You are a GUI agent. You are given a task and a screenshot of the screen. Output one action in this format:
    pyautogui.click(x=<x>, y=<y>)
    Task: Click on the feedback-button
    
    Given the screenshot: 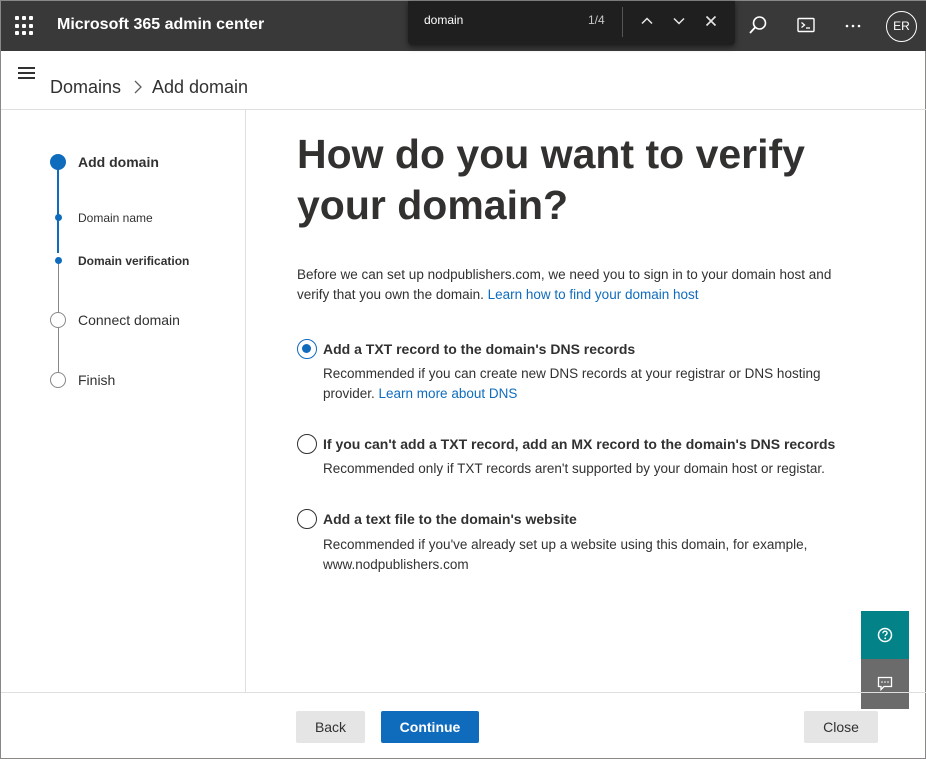 What is the action you would take?
    pyautogui.click(x=885, y=684)
    